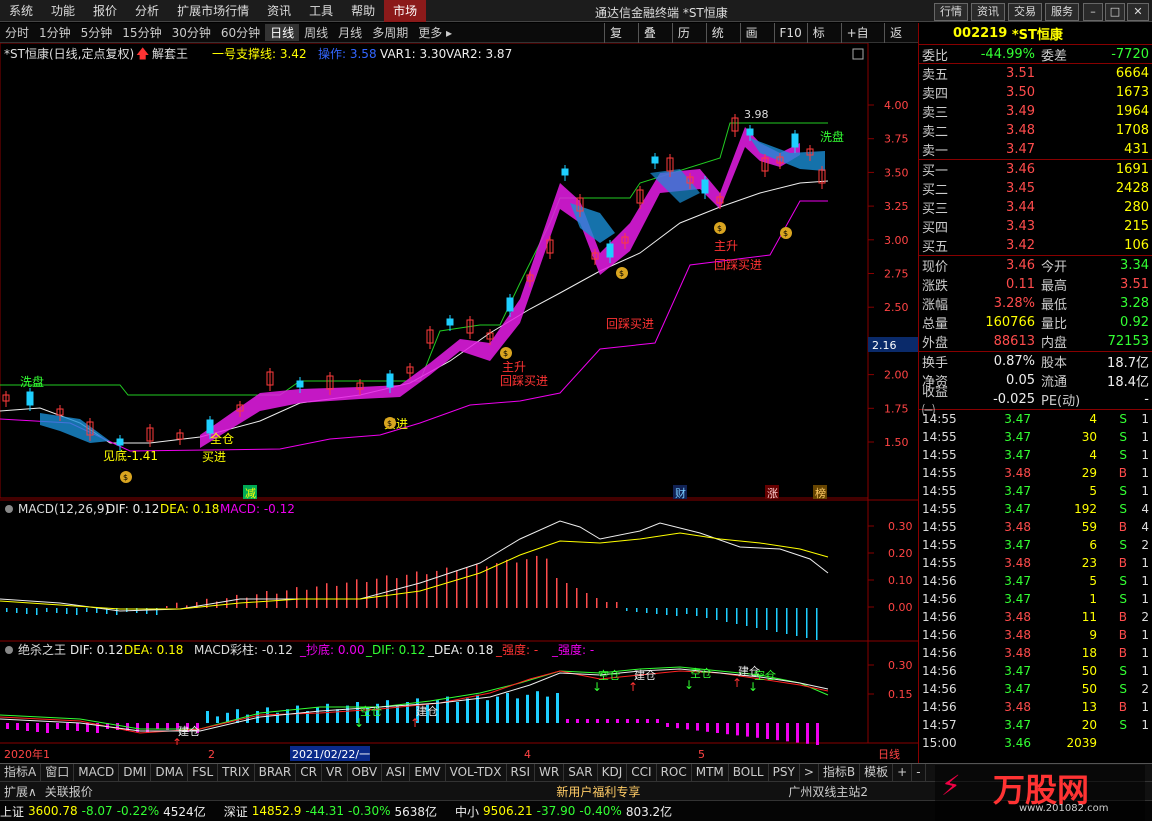 The height and width of the screenshot is (821, 1152). I want to click on indicator-tab-19: ROC, so click(674, 772).